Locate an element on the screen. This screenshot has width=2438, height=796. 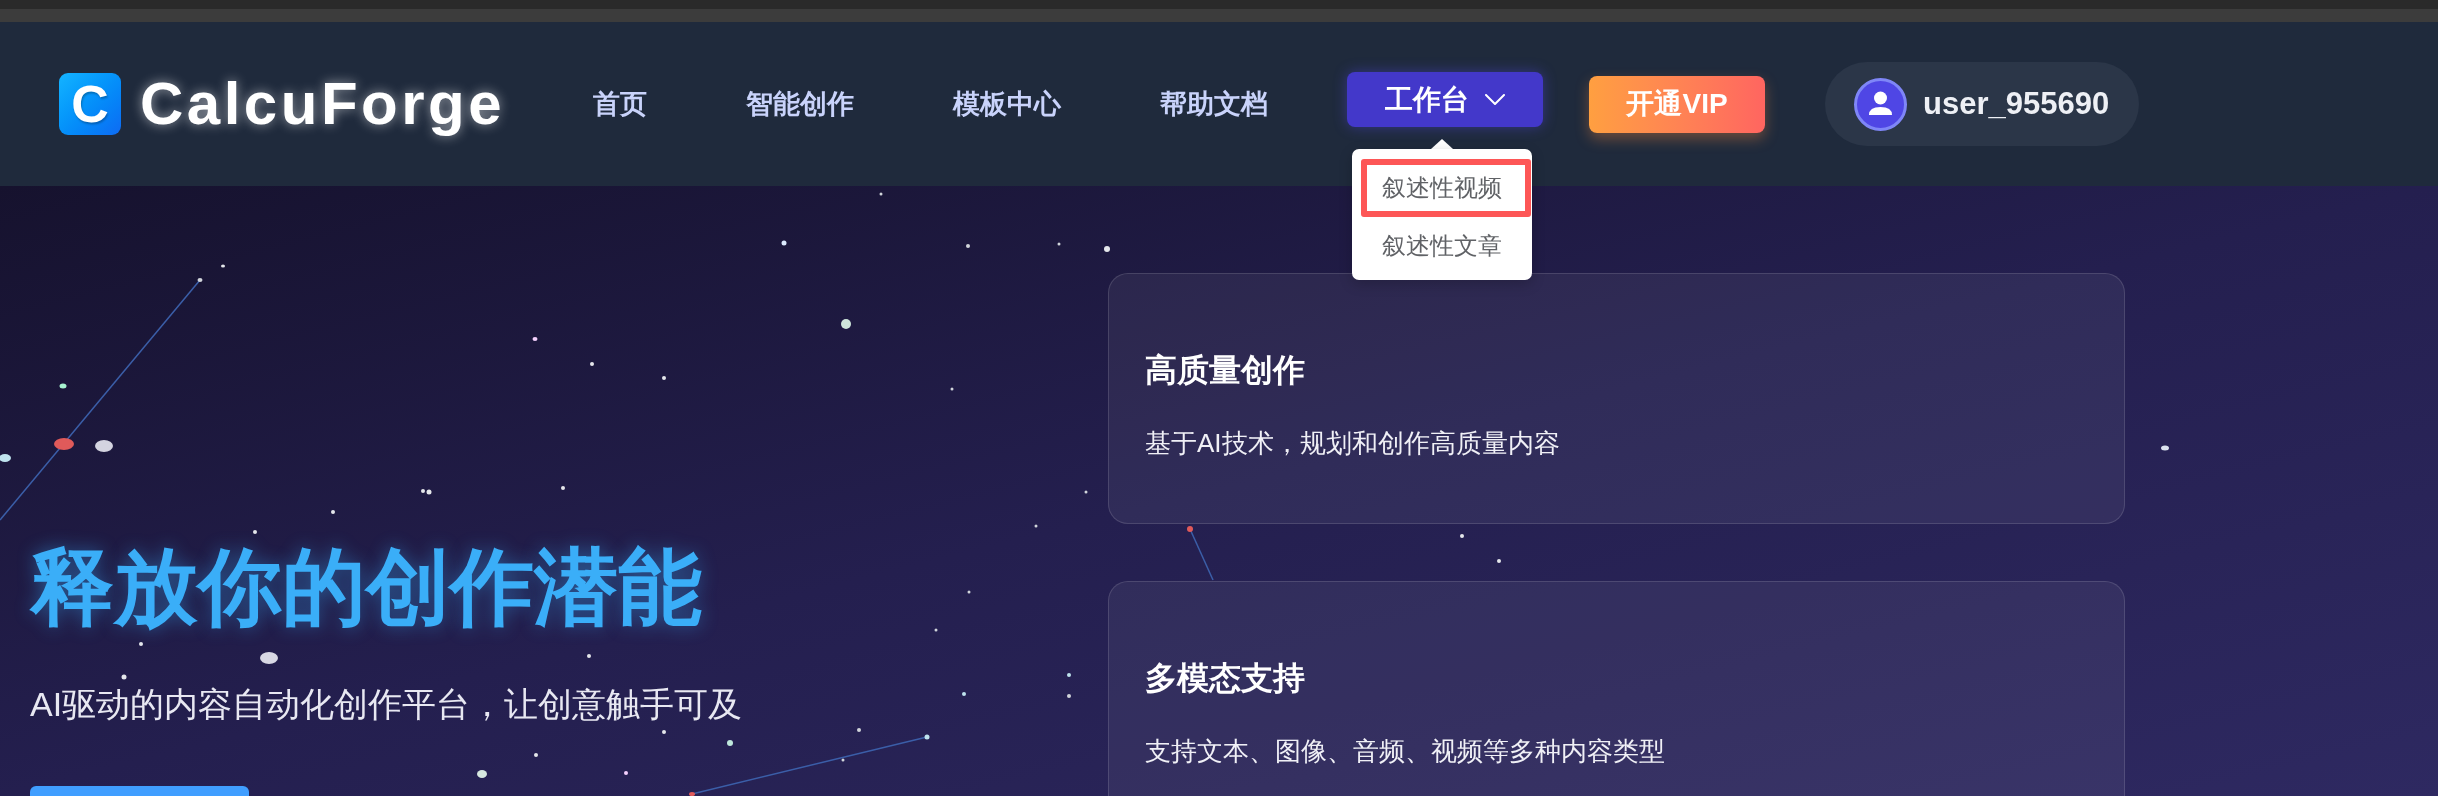
dropdown-item: 叙述性视频 is located at coordinates (1446, 188).